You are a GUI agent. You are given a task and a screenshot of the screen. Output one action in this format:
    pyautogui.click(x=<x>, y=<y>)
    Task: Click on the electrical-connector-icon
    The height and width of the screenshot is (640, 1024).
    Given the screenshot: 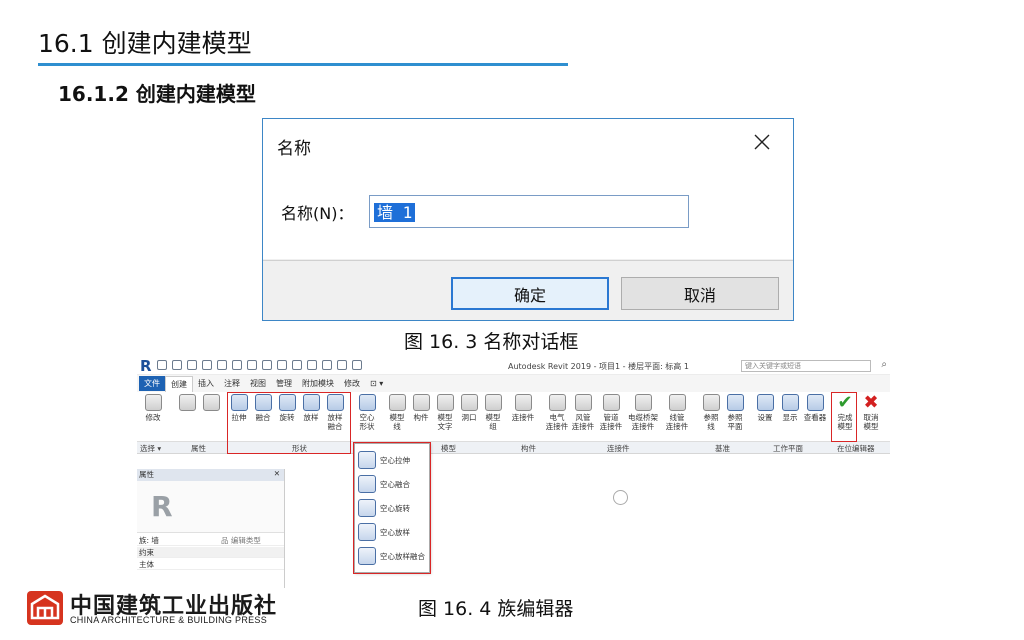 What is the action you would take?
    pyautogui.click(x=557, y=402)
    